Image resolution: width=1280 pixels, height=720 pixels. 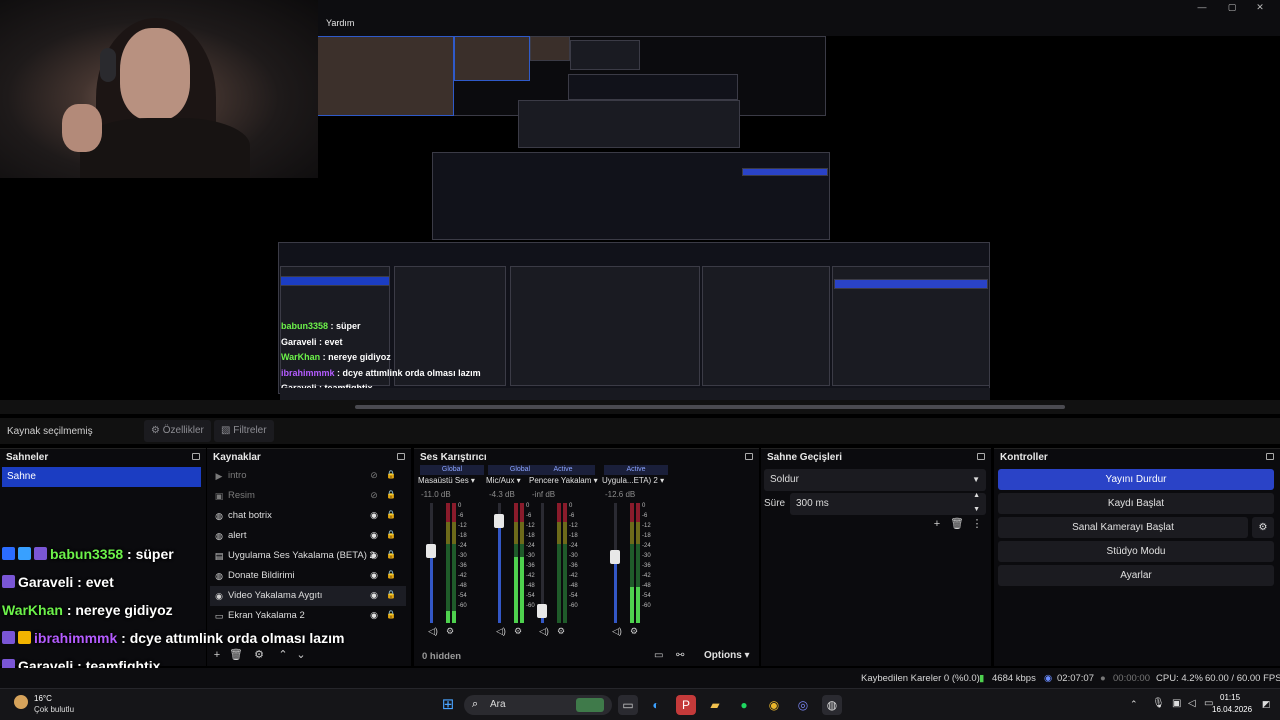 What do you see at coordinates (308, 476) in the screenshot?
I see `source-item: ▶ intro ⊘ 🔒` at bounding box center [308, 476].